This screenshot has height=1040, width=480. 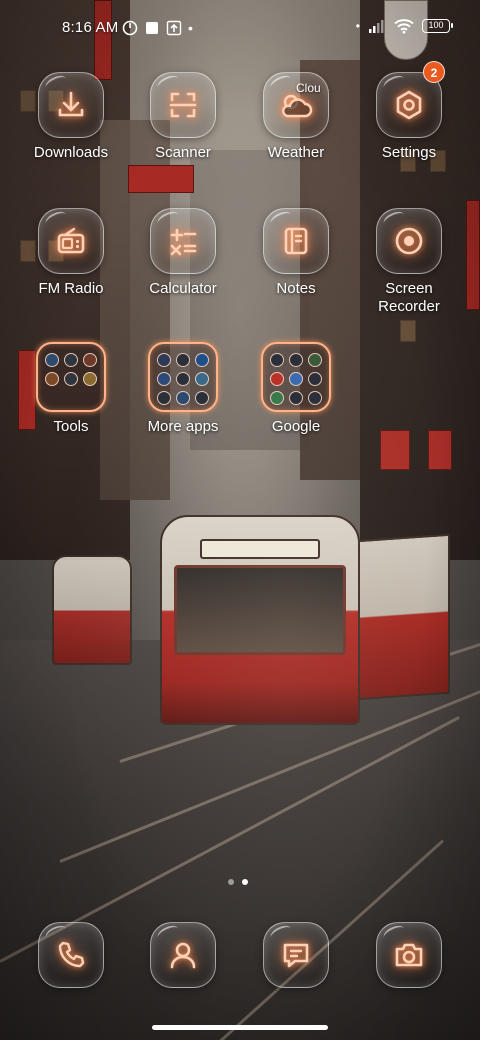 I want to click on page-indicator, so click(x=238, y=882).